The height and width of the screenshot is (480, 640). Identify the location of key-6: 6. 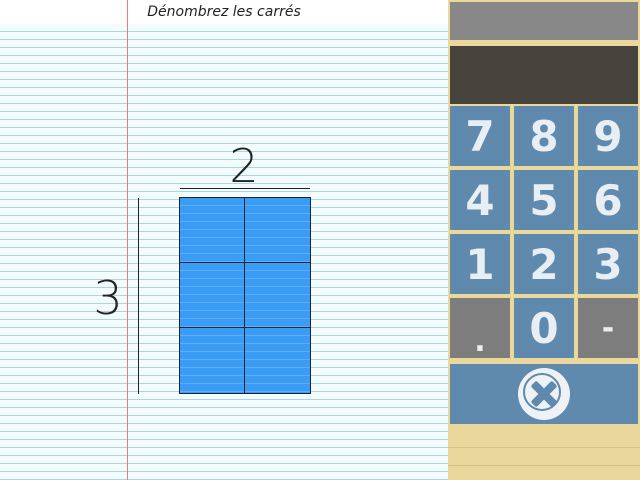
(608, 200).